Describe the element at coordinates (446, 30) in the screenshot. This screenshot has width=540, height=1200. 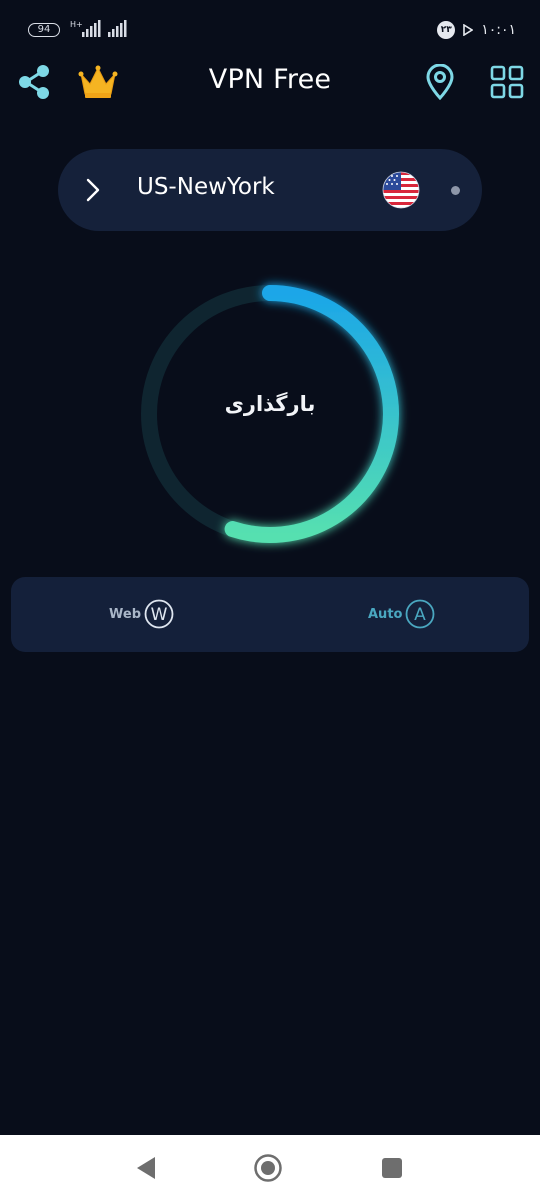
I see `notification-badge: ۲۳` at that location.